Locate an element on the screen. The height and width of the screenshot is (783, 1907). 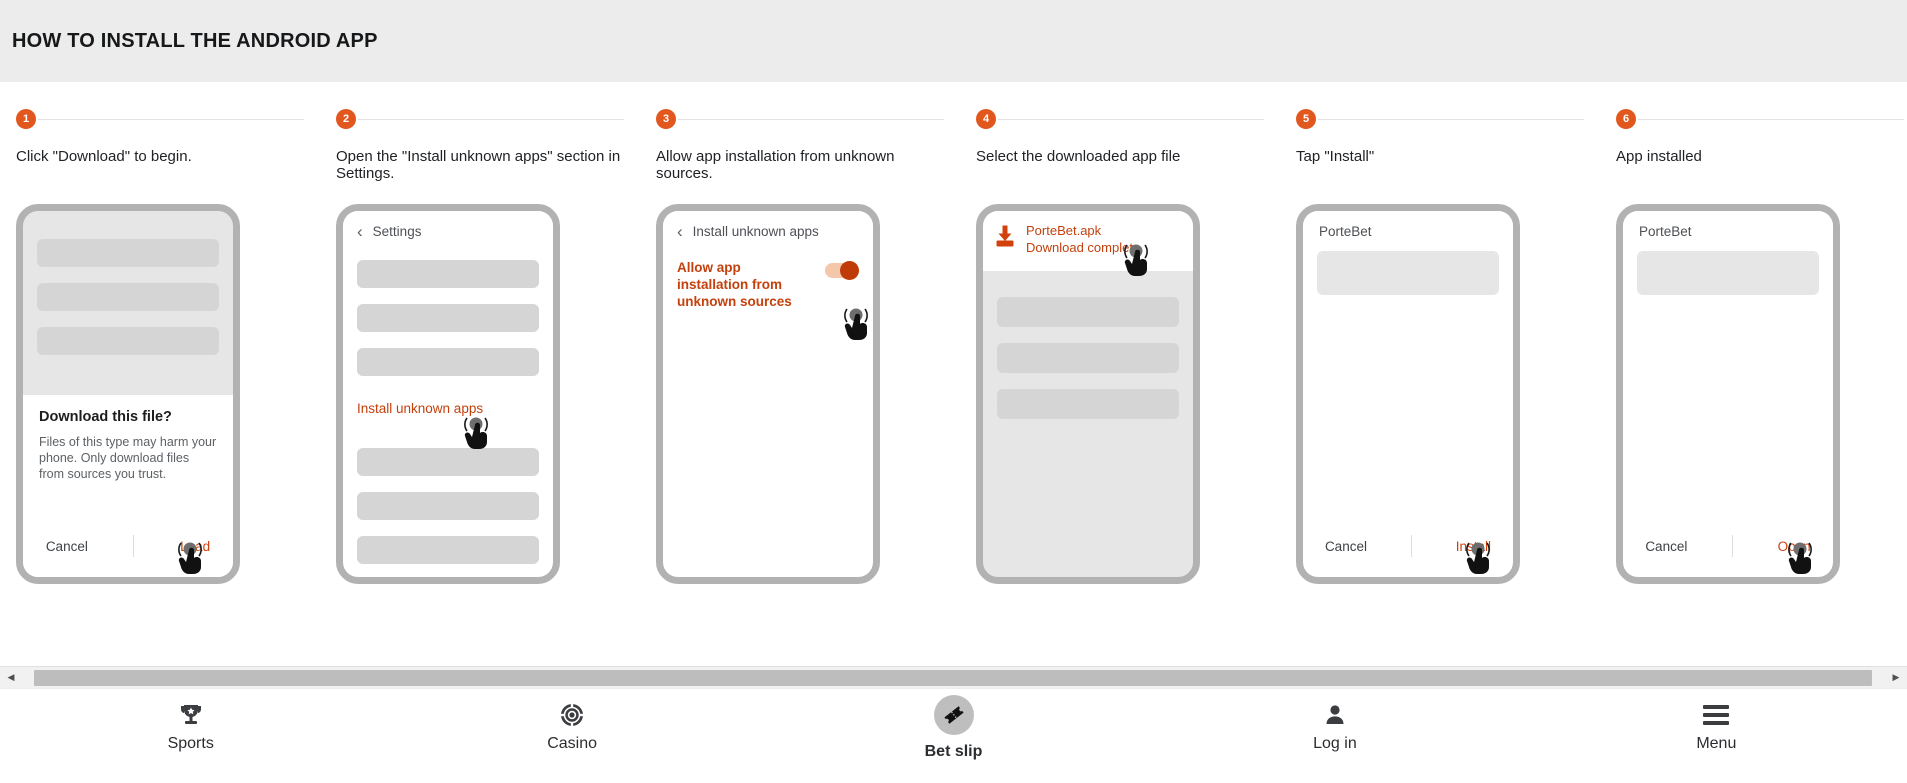
install-unknown-apps-header-title: Install unknown apps is located at coordinates (755, 231).